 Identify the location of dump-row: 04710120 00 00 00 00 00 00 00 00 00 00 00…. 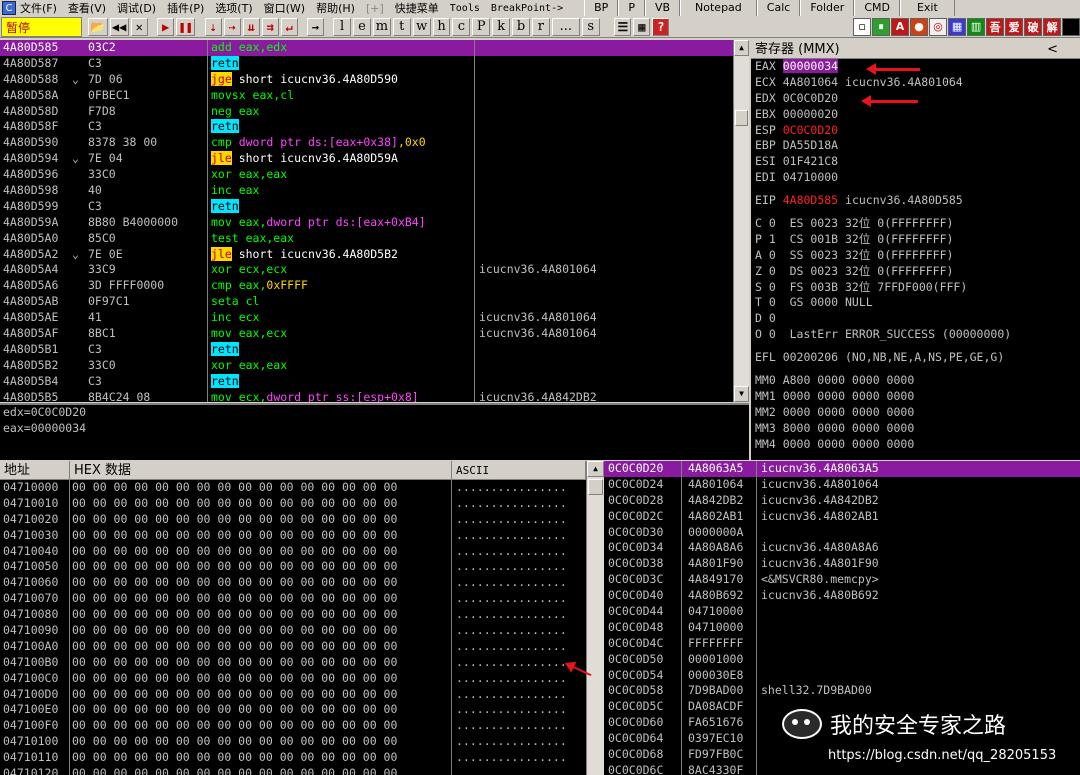
(293, 770).